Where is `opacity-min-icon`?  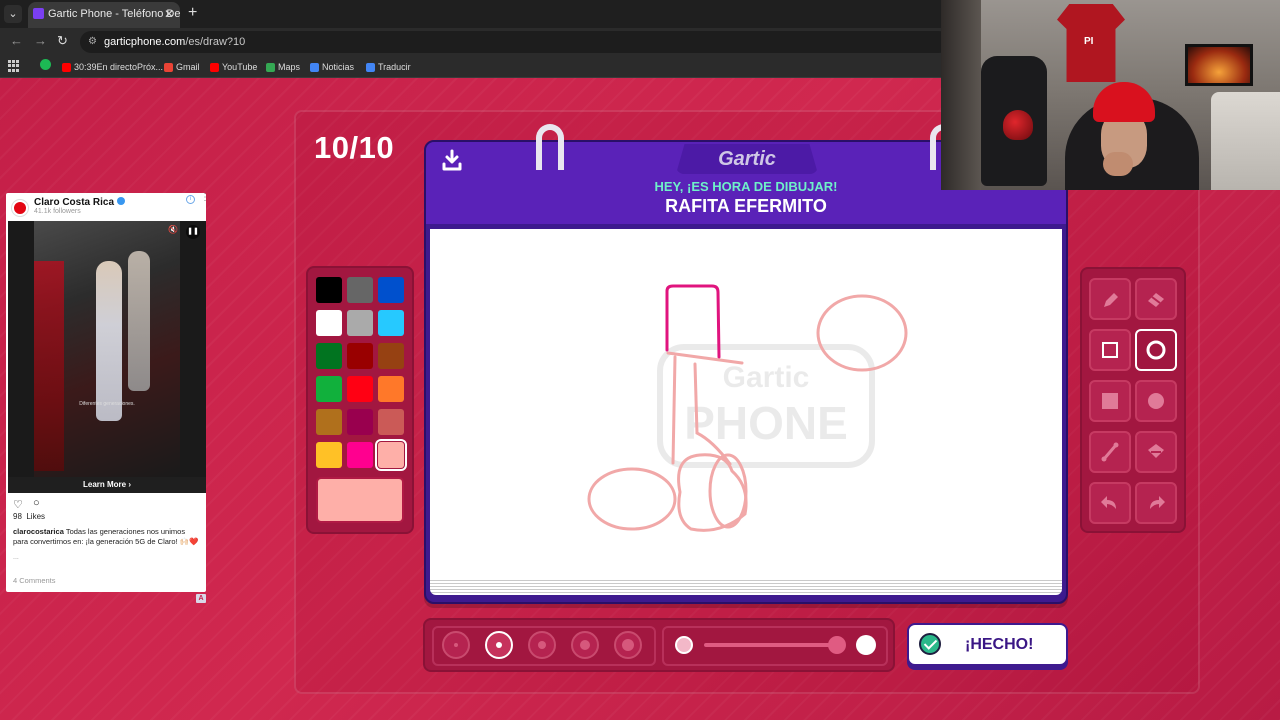
opacity-min-icon is located at coordinates (684, 645).